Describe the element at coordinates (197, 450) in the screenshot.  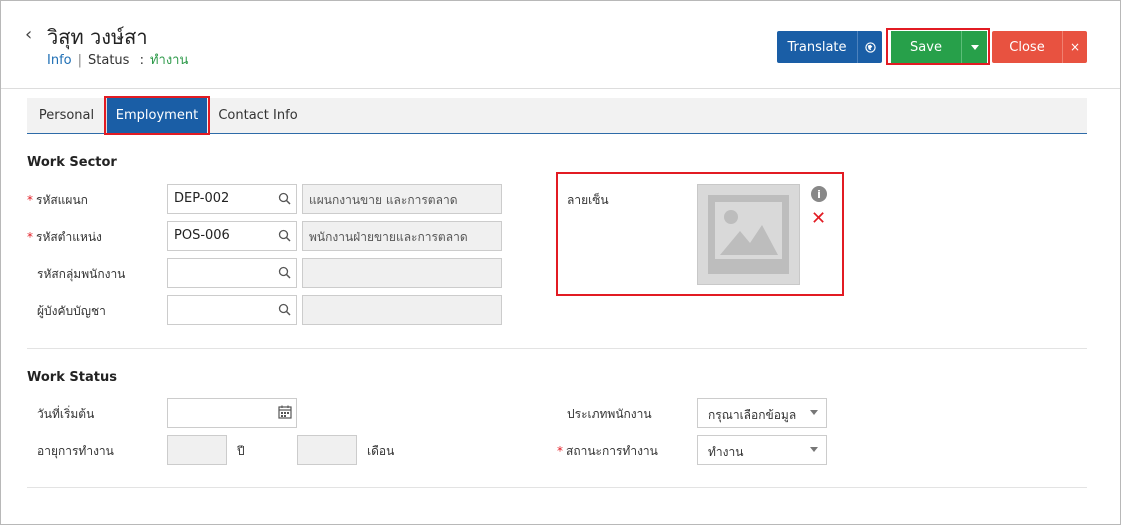
I see `tenure-years-field` at that location.